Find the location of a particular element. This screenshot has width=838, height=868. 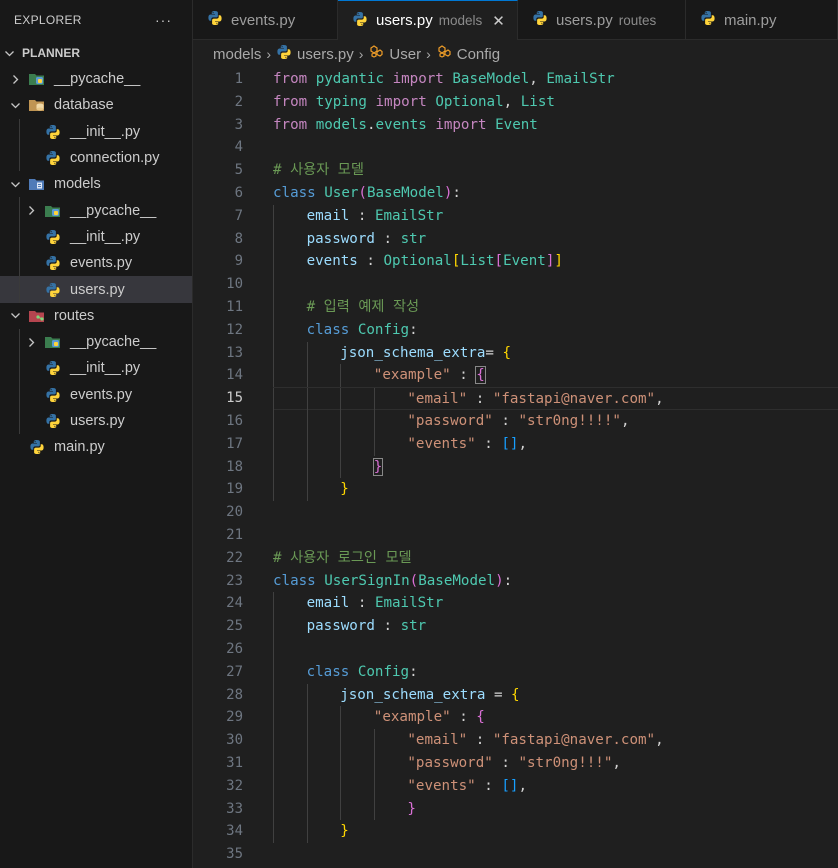

code-token: User is located at coordinates (341, 193).